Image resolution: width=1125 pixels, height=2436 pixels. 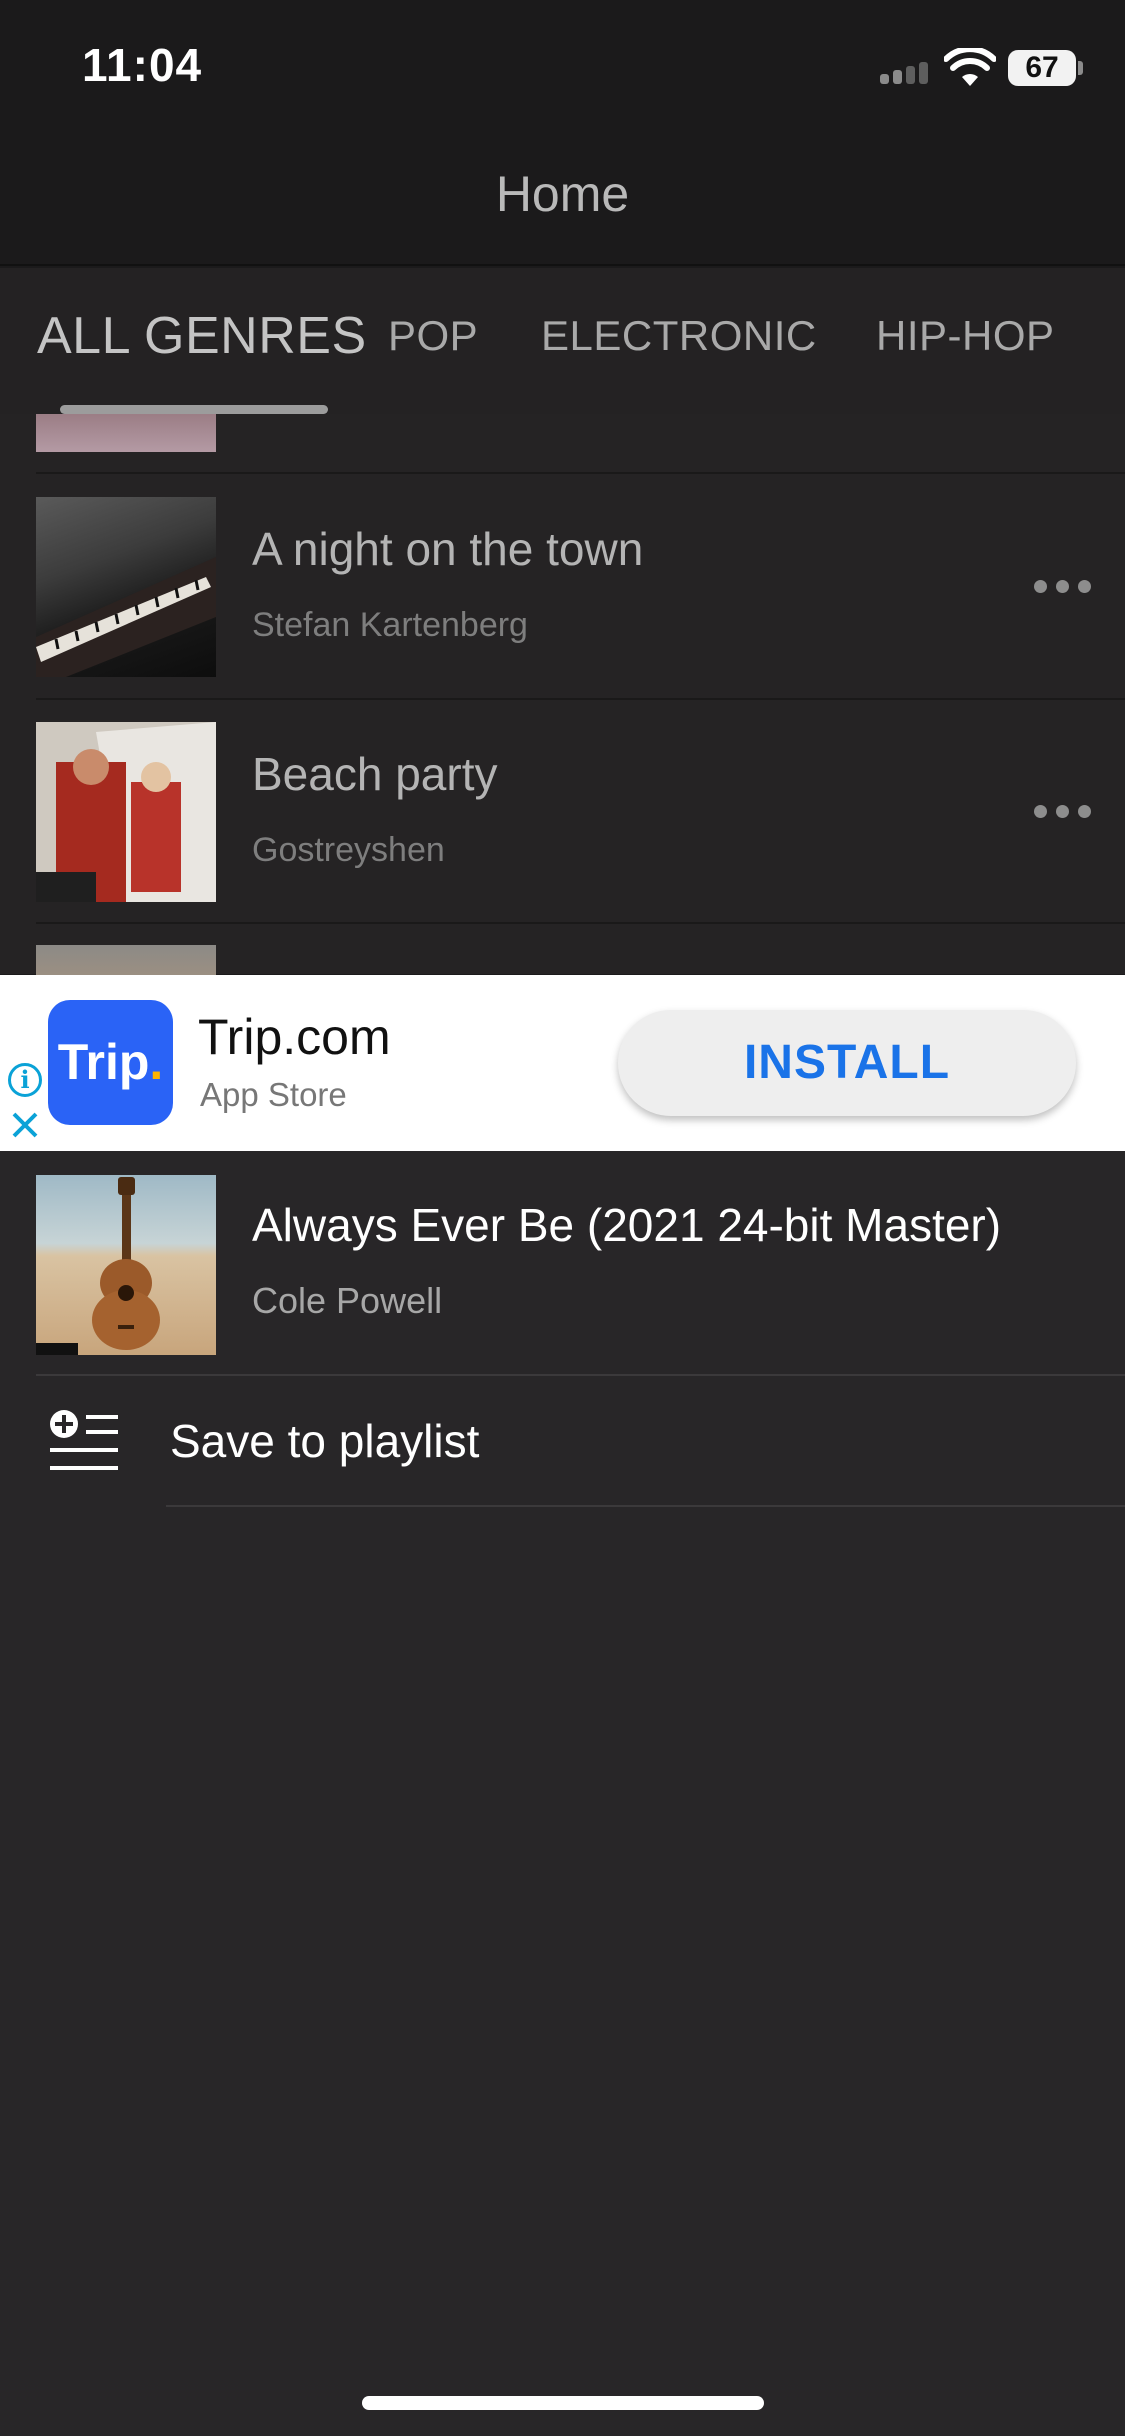 What do you see at coordinates (448, 549) in the screenshot?
I see `track-title: A night on the town` at bounding box center [448, 549].